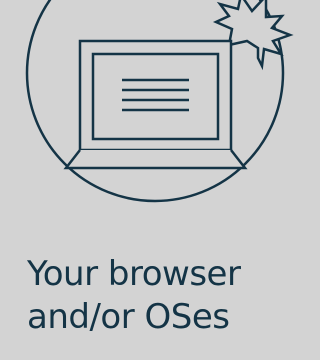 The width and height of the screenshot is (320, 360). I want to click on laptop-base, so click(155, 159).